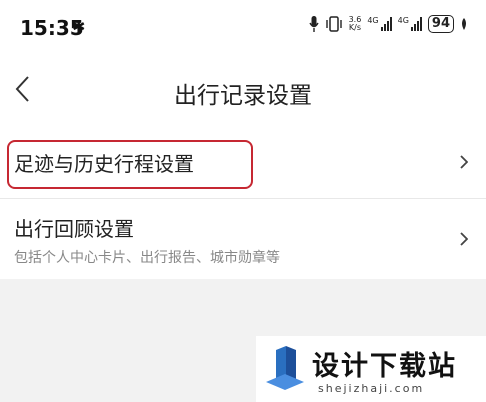 This screenshot has width=486, height=402. What do you see at coordinates (384, 366) in the screenshot?
I see `watermark-brand: 设计下载站` at bounding box center [384, 366].